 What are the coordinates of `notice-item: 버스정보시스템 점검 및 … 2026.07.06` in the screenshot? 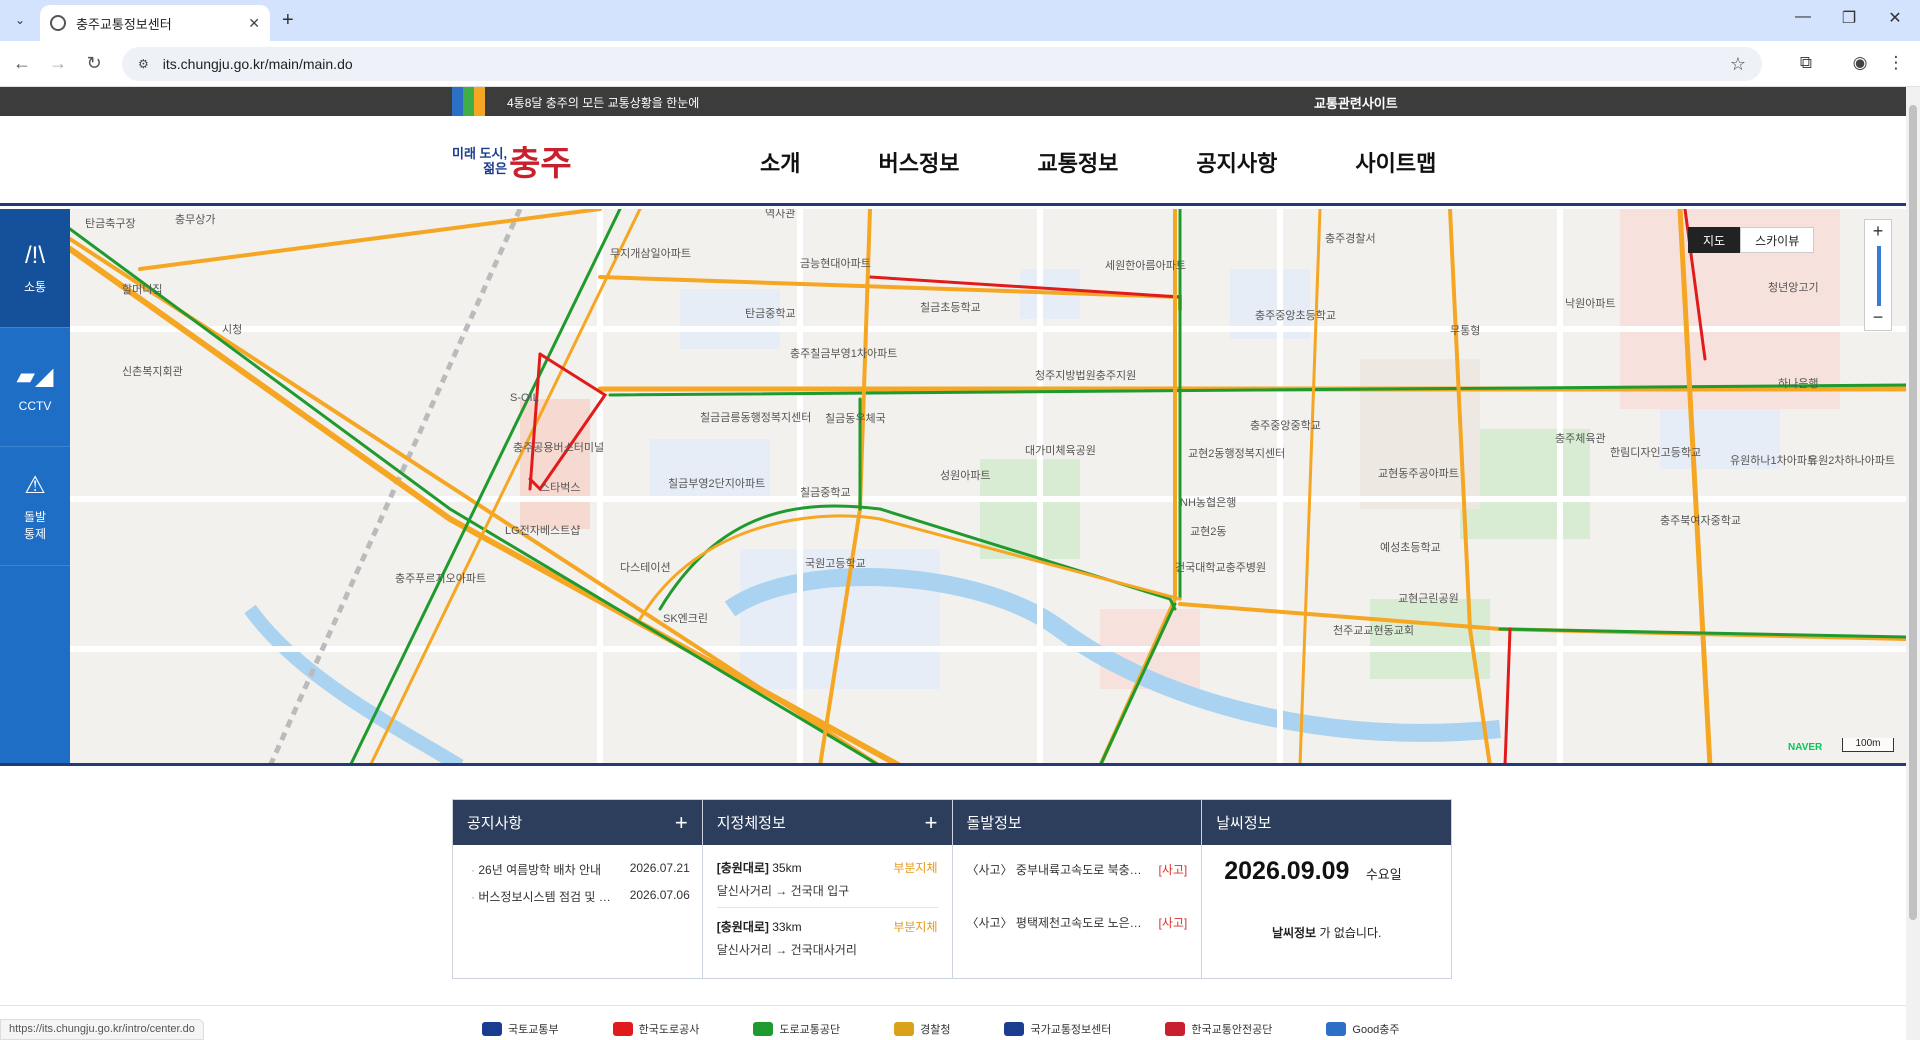 It's located at (580, 896).